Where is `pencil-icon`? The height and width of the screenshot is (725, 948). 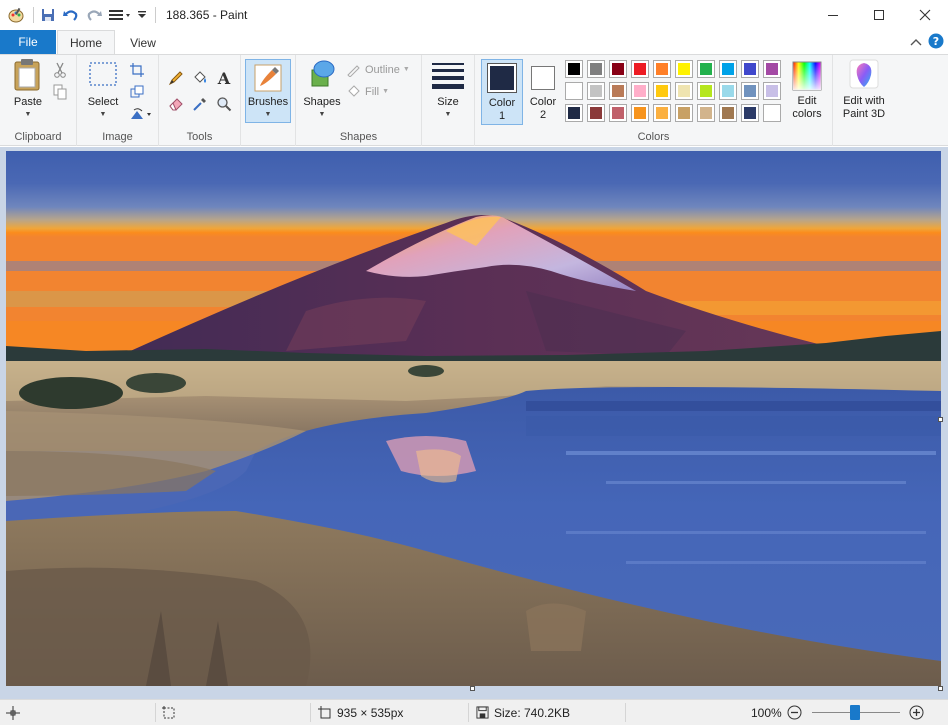
pencil-icon is located at coordinates (176, 78).